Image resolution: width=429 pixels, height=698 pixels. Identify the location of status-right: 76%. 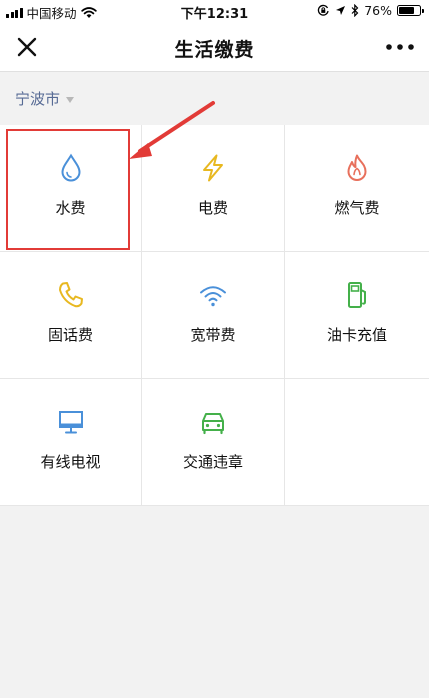
(370, 10).